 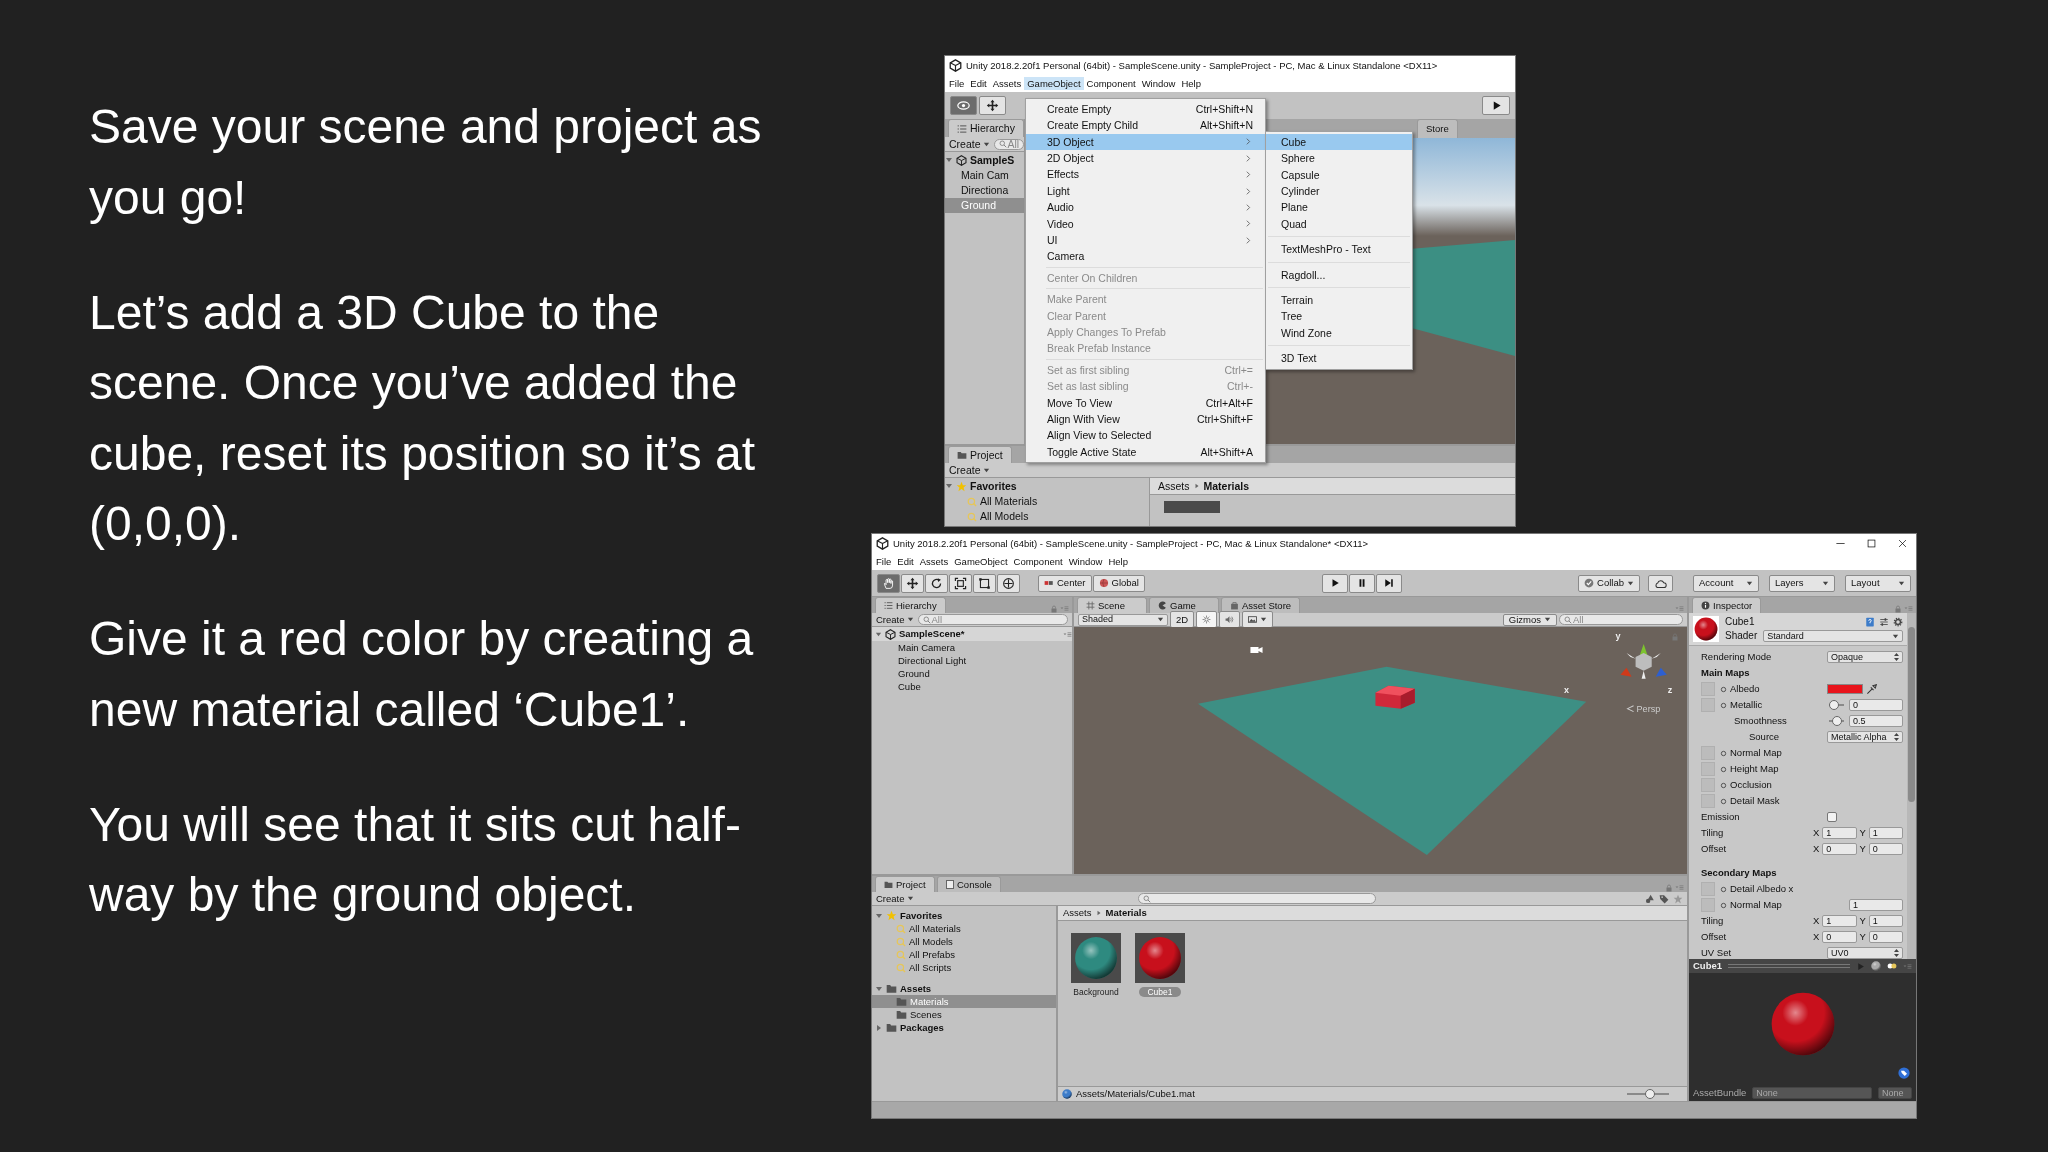 What do you see at coordinates (1911, 786) in the screenshot?
I see `scrollbar` at bounding box center [1911, 786].